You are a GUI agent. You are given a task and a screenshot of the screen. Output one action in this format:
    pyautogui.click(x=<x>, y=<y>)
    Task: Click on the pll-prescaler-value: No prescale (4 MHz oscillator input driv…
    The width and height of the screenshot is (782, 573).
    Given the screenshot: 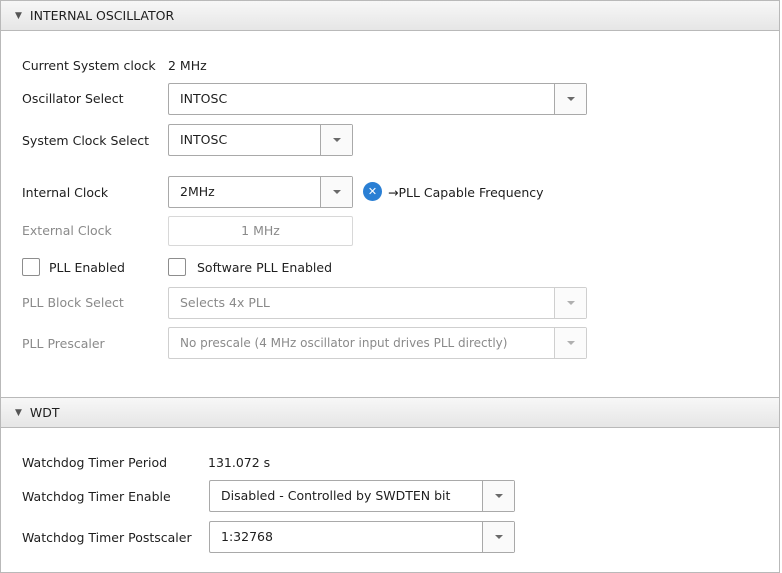 What is the action you would take?
    pyautogui.click(x=344, y=343)
    